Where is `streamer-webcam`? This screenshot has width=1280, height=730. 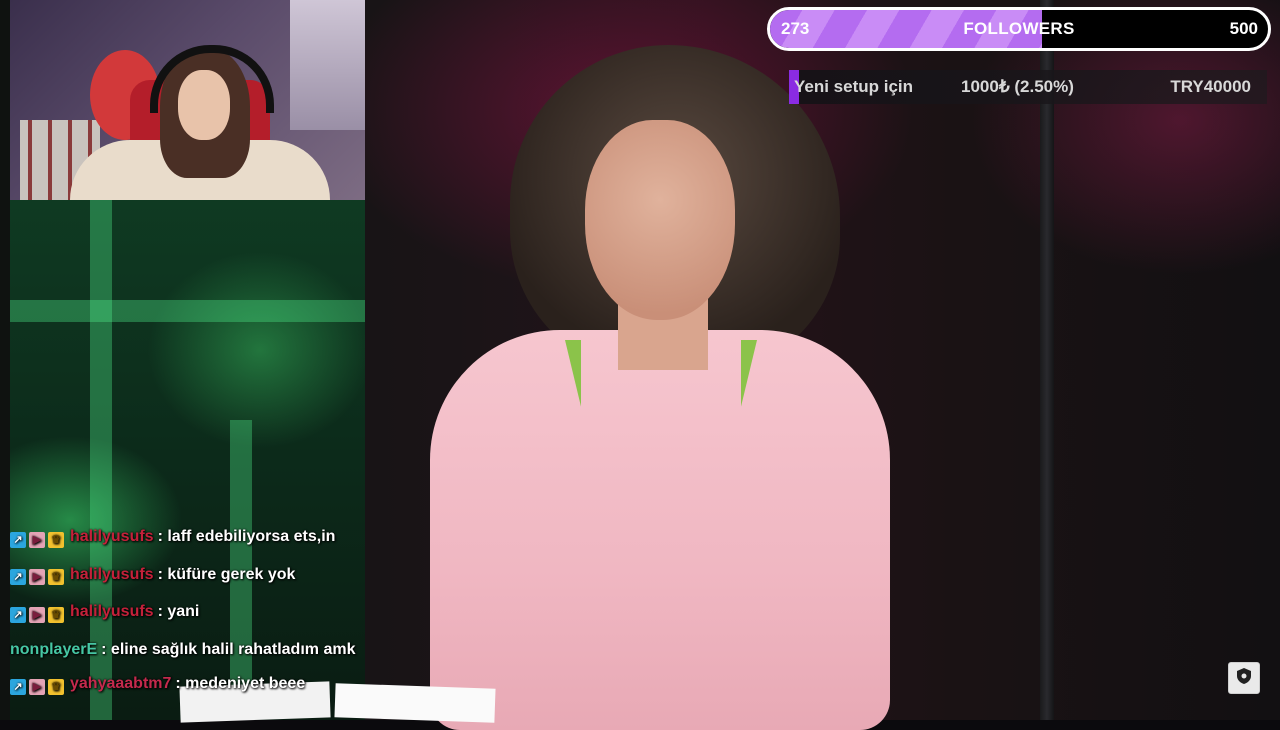 streamer-webcam is located at coordinates (187, 100).